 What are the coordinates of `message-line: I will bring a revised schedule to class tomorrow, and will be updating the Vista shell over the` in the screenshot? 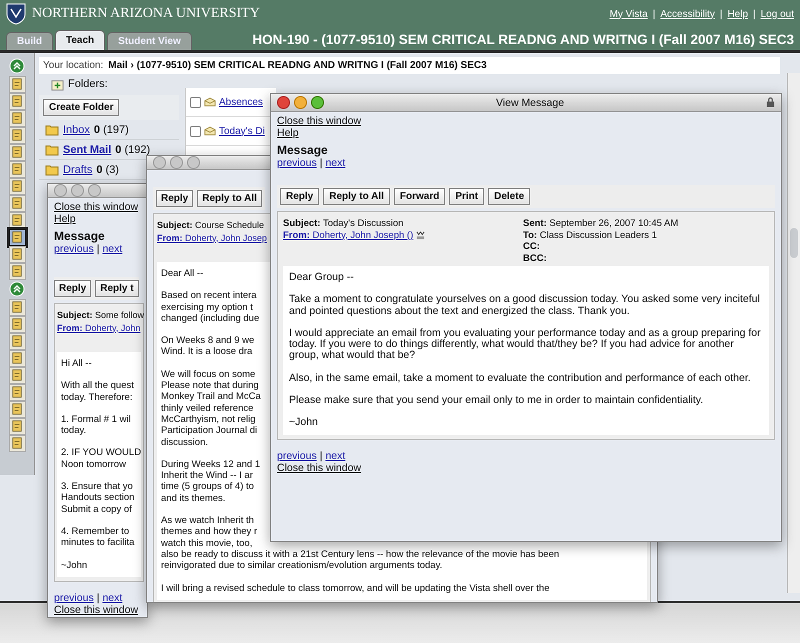 It's located at (355, 588).